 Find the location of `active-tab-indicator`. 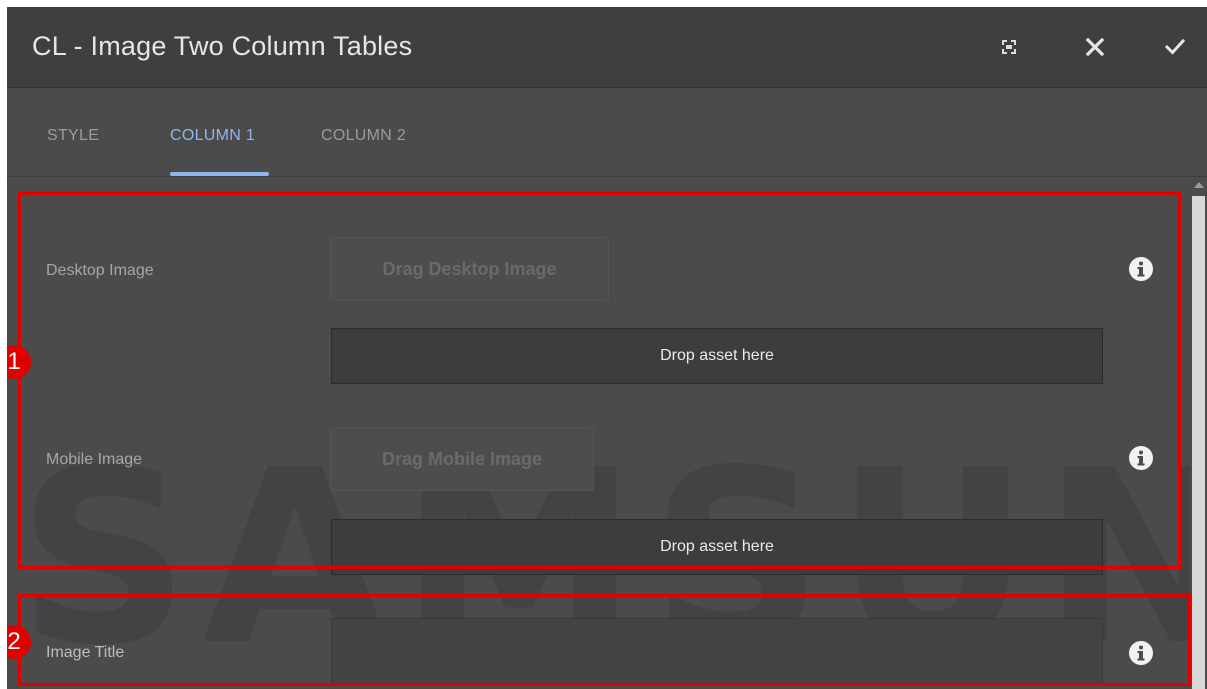

active-tab-indicator is located at coordinates (219, 174).